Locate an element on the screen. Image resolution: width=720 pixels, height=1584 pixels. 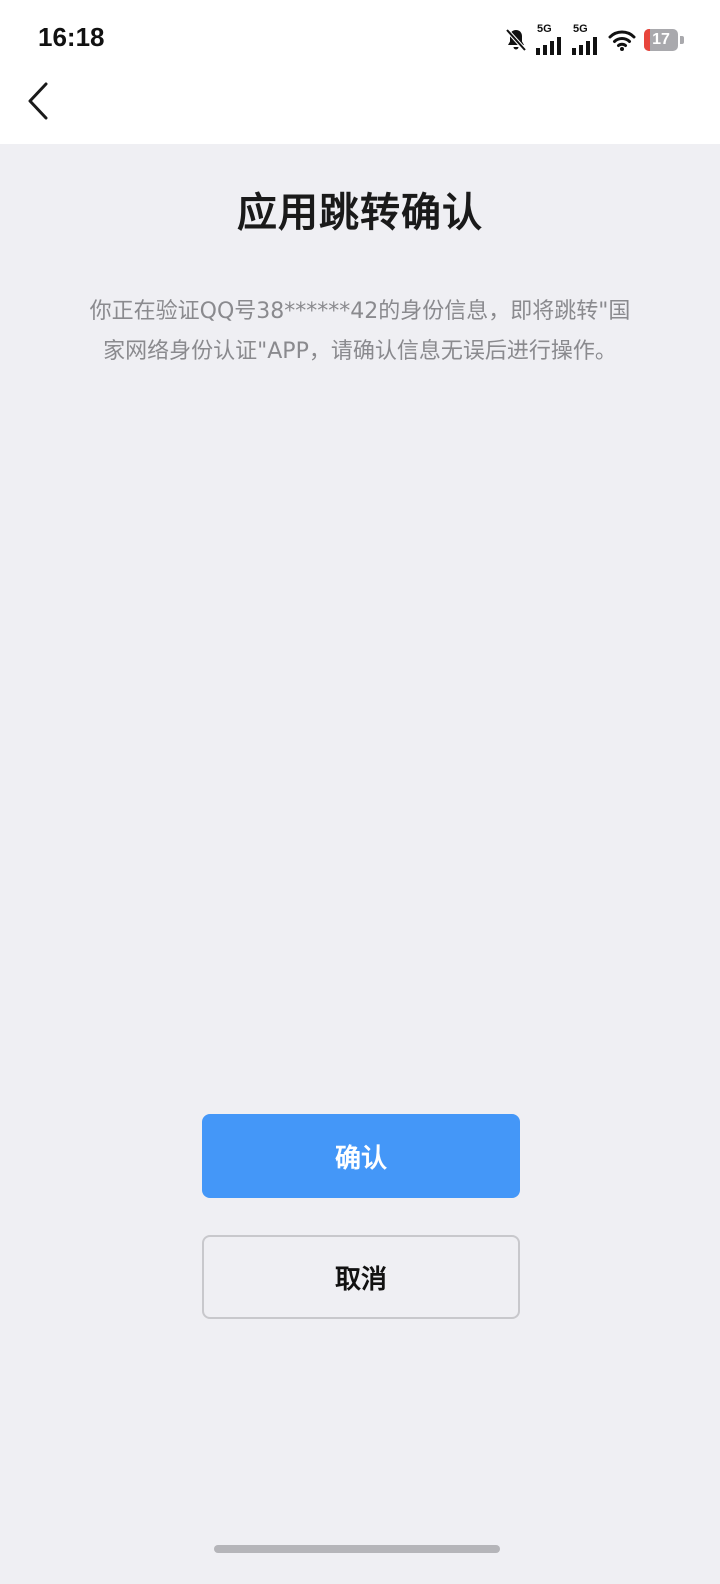
status-icons: 5G 5G 17 is located at coordinates (594, 39).